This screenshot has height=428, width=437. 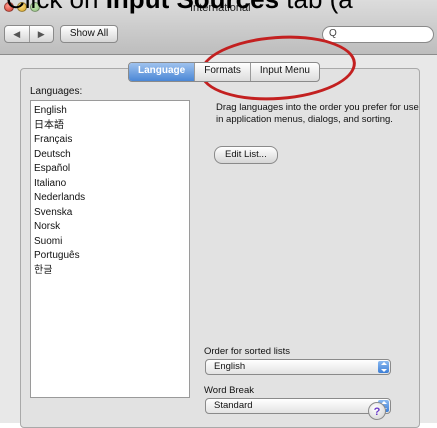 I want to click on instruction-caption: Click on Input Sources tab (a, so click(x=221, y=7).